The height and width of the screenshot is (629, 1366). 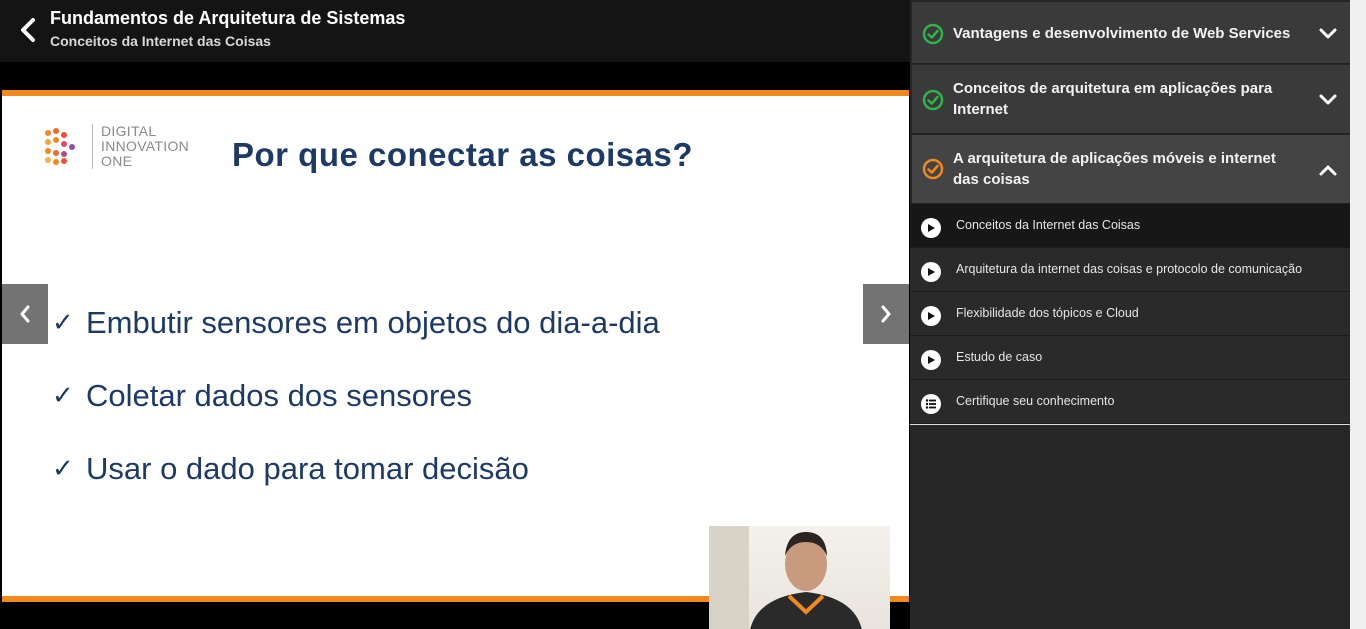 I want to click on lesson-item: Certifique seu conhecimento, so click(x=1130, y=402).